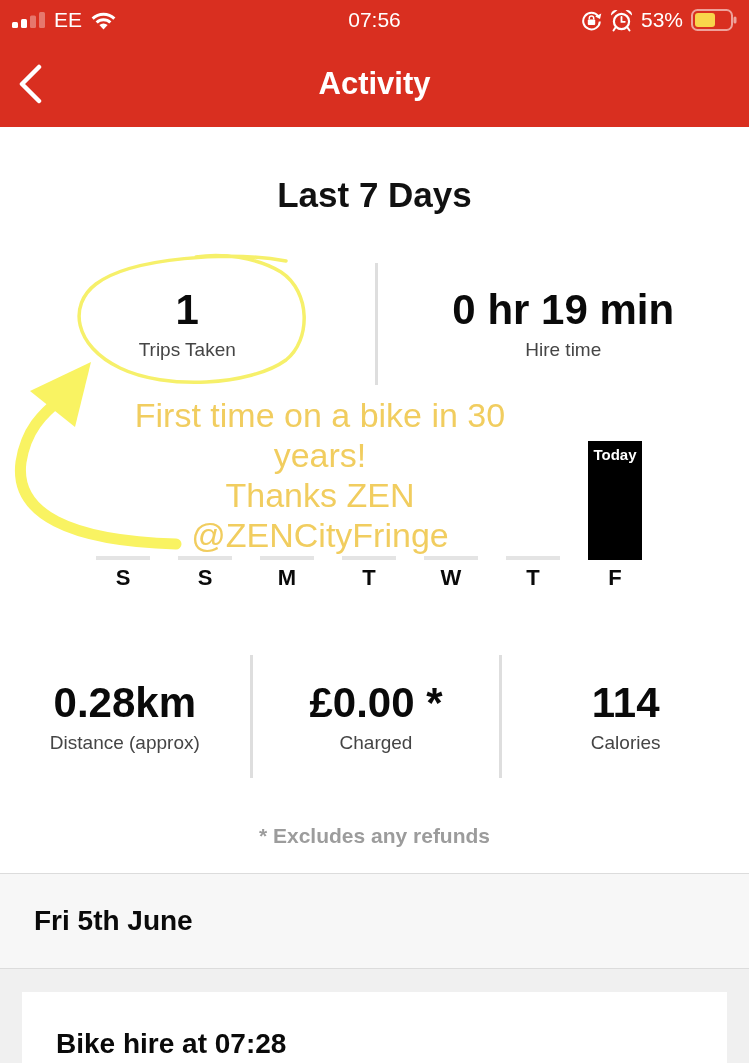 This screenshot has width=749, height=1063. Describe the element at coordinates (563, 350) in the screenshot. I see `stat-label: Hire time` at that location.